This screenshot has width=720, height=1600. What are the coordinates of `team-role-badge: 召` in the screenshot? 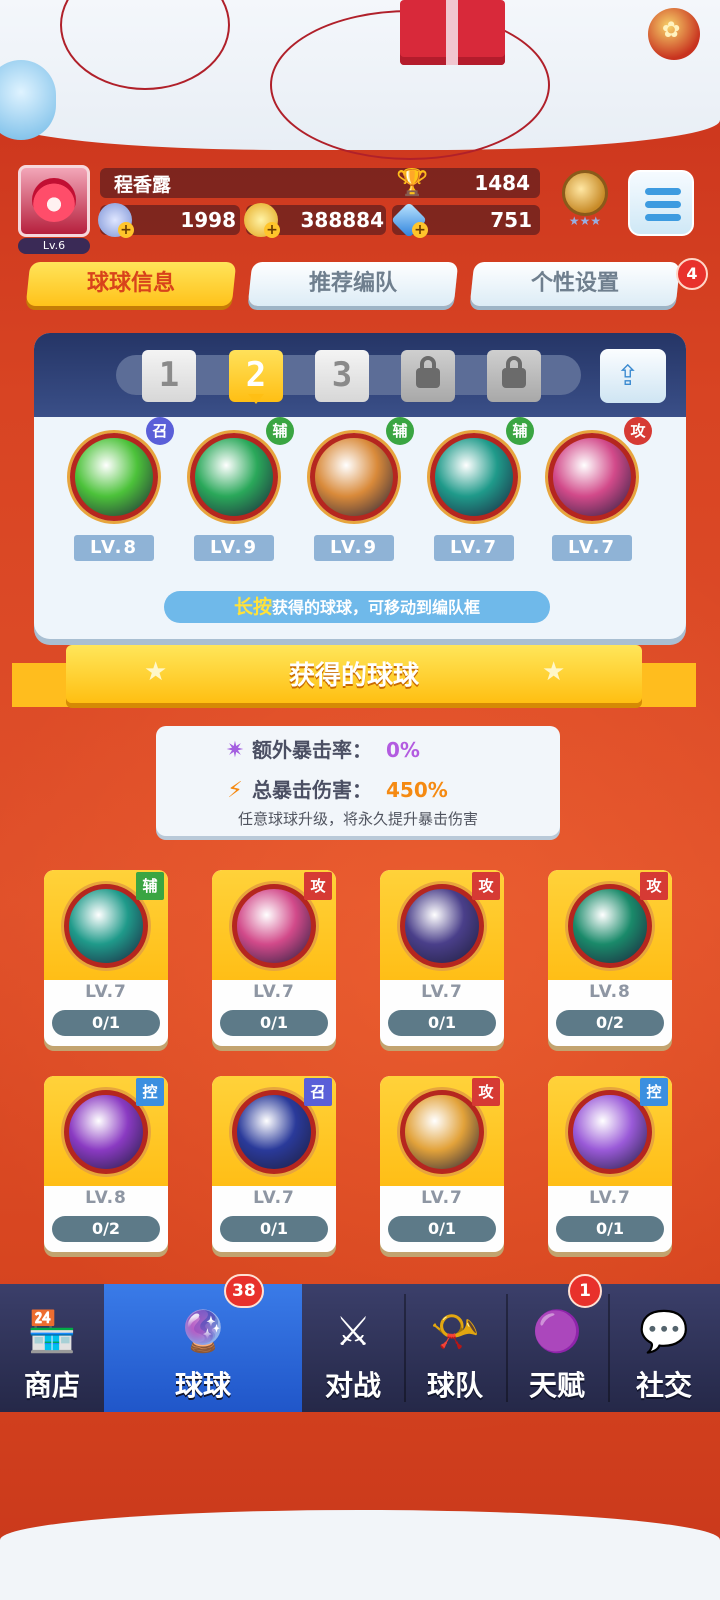 It's located at (160, 431).